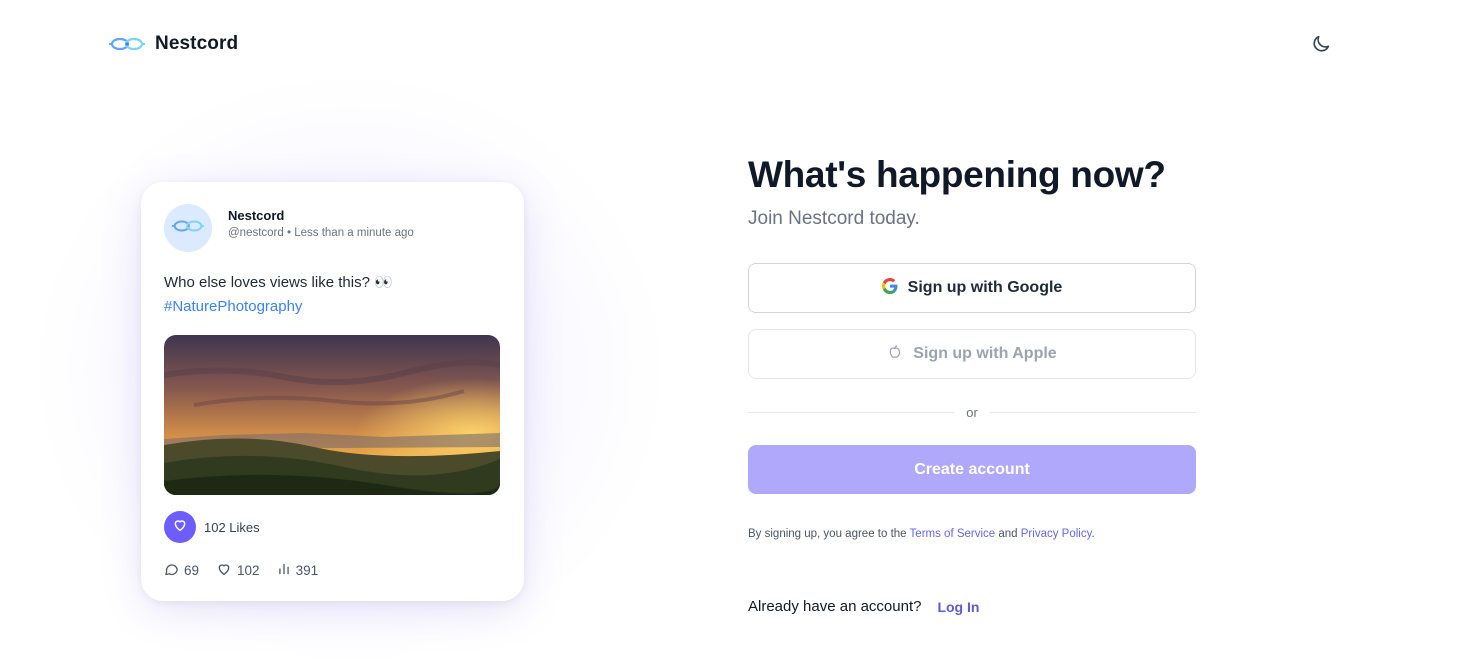  What do you see at coordinates (192, 570) in the screenshot?
I see `comments-count: 69` at bounding box center [192, 570].